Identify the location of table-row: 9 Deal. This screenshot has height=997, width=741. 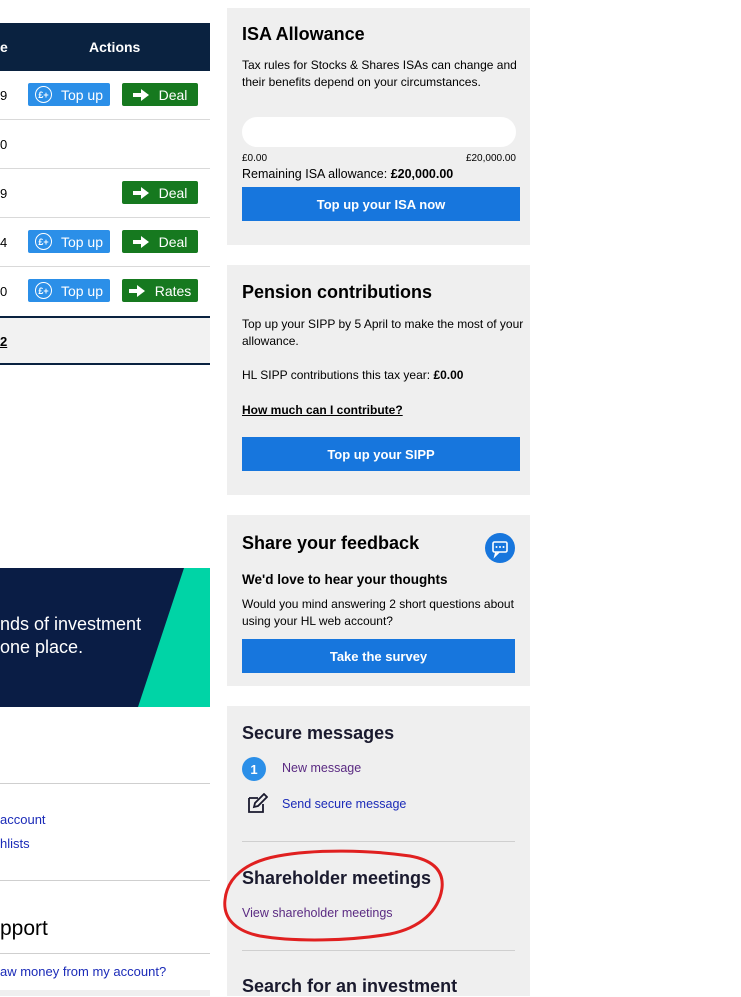
(105, 193).